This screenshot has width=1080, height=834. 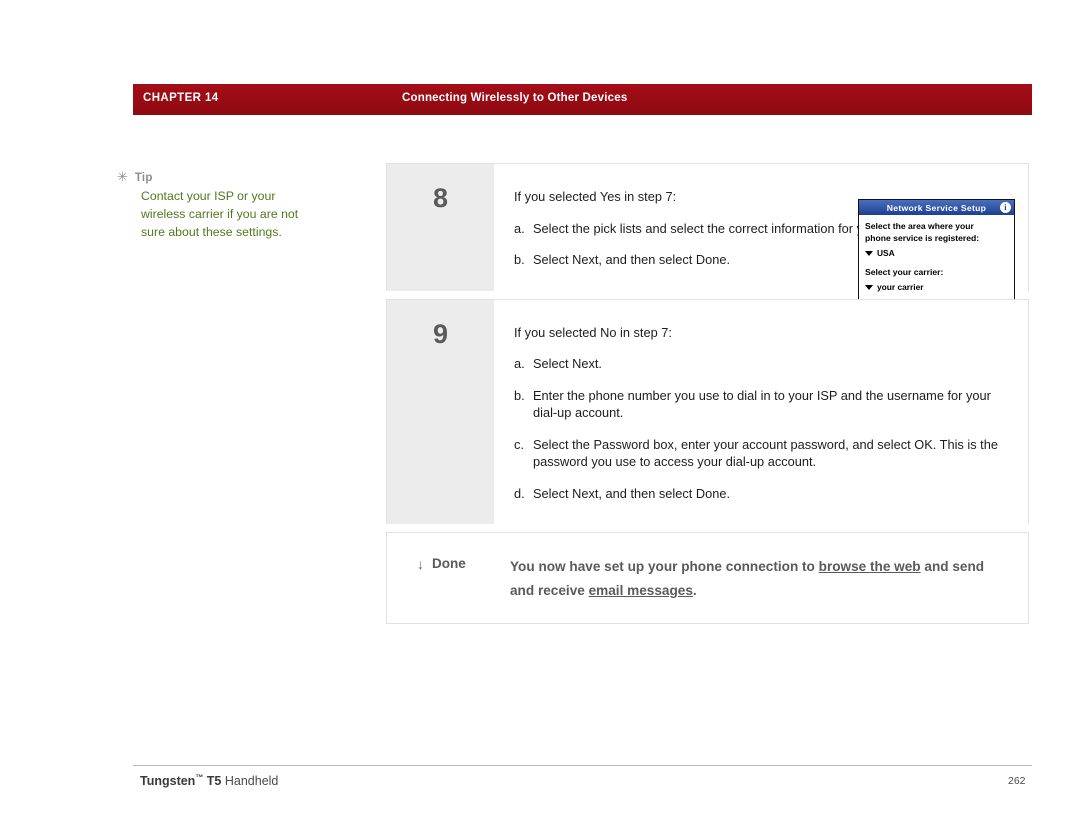 I want to click on footer-product: Tungsten™ T5 Handheld, so click(x=209, y=780).